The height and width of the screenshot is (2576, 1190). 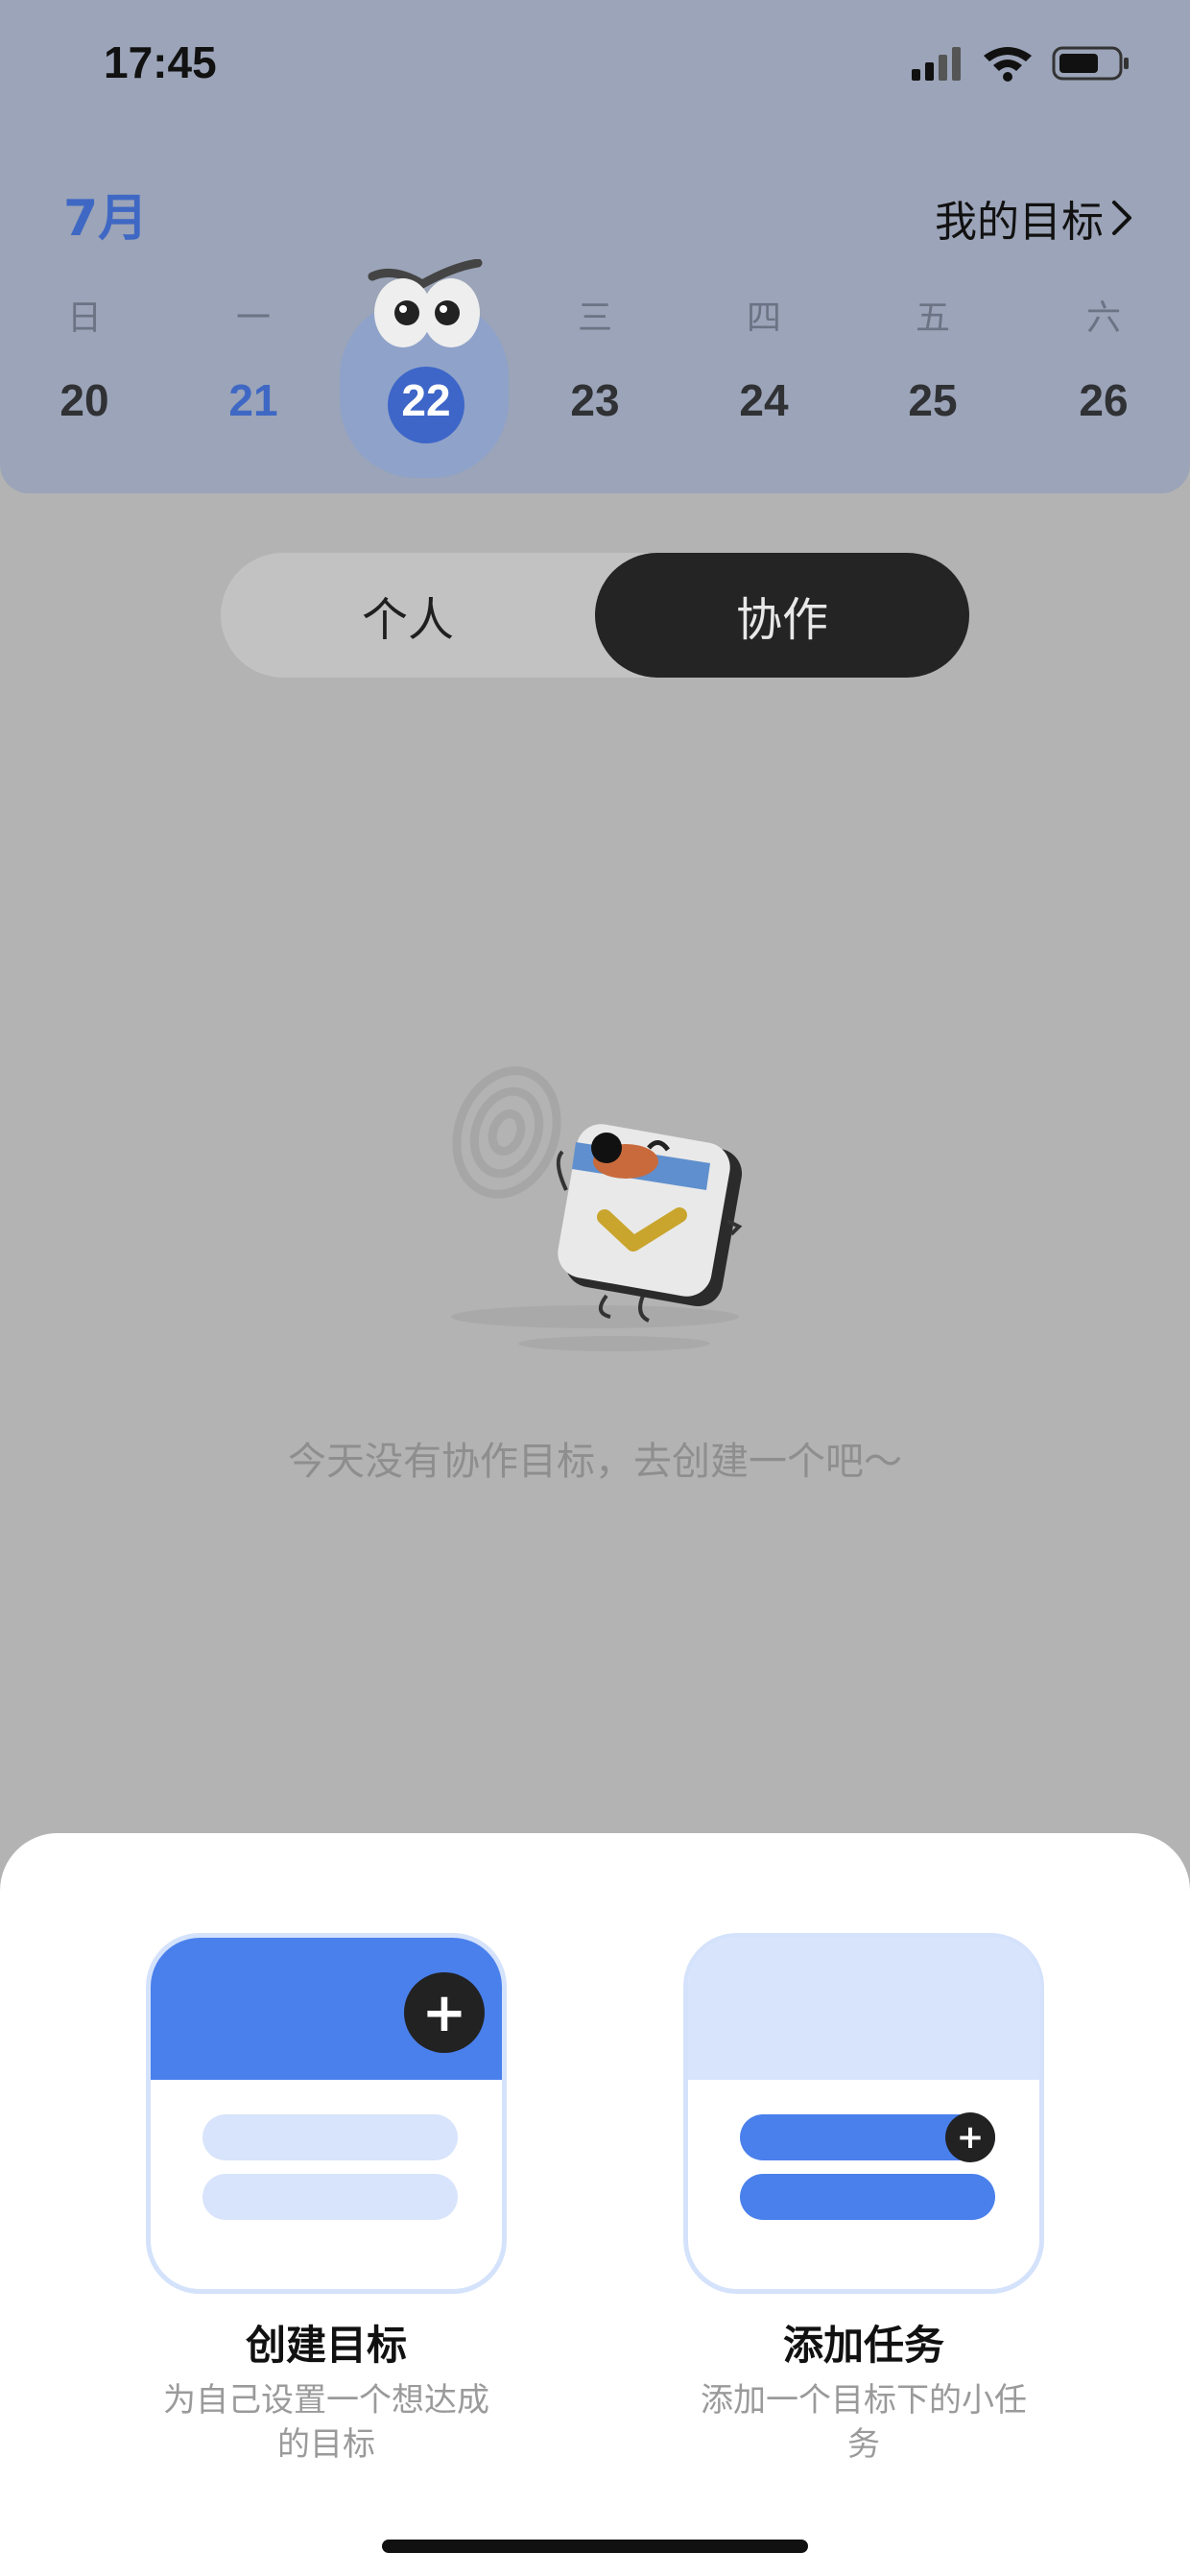 I want to click on weekday-sun: 日, so click(x=84, y=318).